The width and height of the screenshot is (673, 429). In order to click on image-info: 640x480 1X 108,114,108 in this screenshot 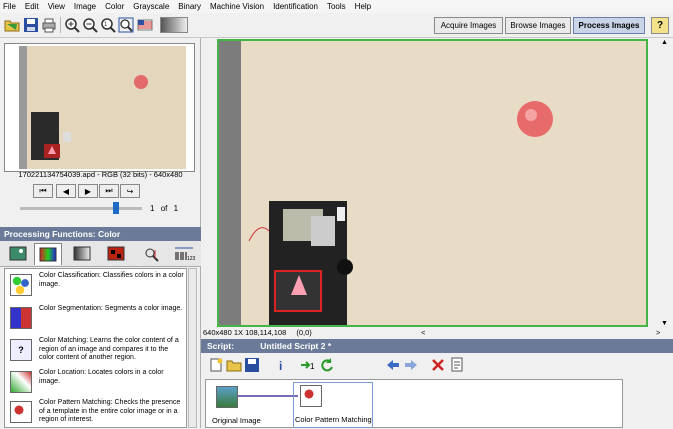, I will do `click(245, 332)`.